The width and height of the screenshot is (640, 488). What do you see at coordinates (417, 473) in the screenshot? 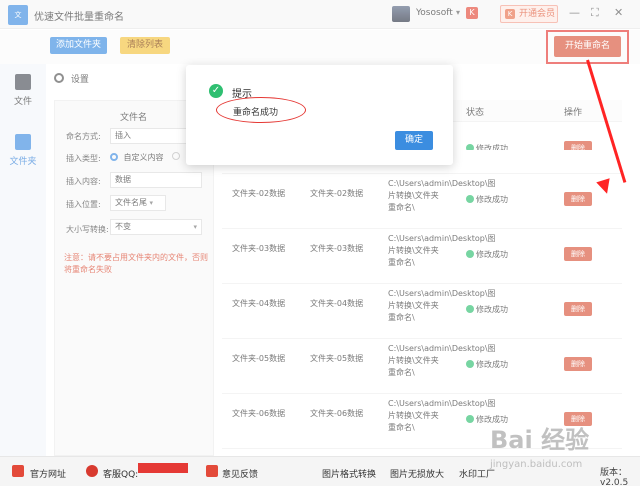
I see `image-enlarge-link: 图片无损放大` at bounding box center [417, 473].